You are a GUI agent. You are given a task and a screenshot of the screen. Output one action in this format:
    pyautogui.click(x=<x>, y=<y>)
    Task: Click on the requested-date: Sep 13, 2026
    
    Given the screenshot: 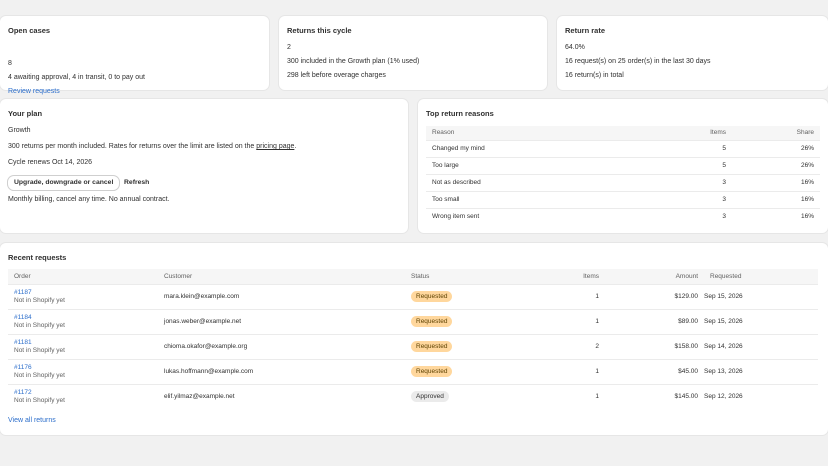 What is the action you would take?
    pyautogui.click(x=758, y=371)
    